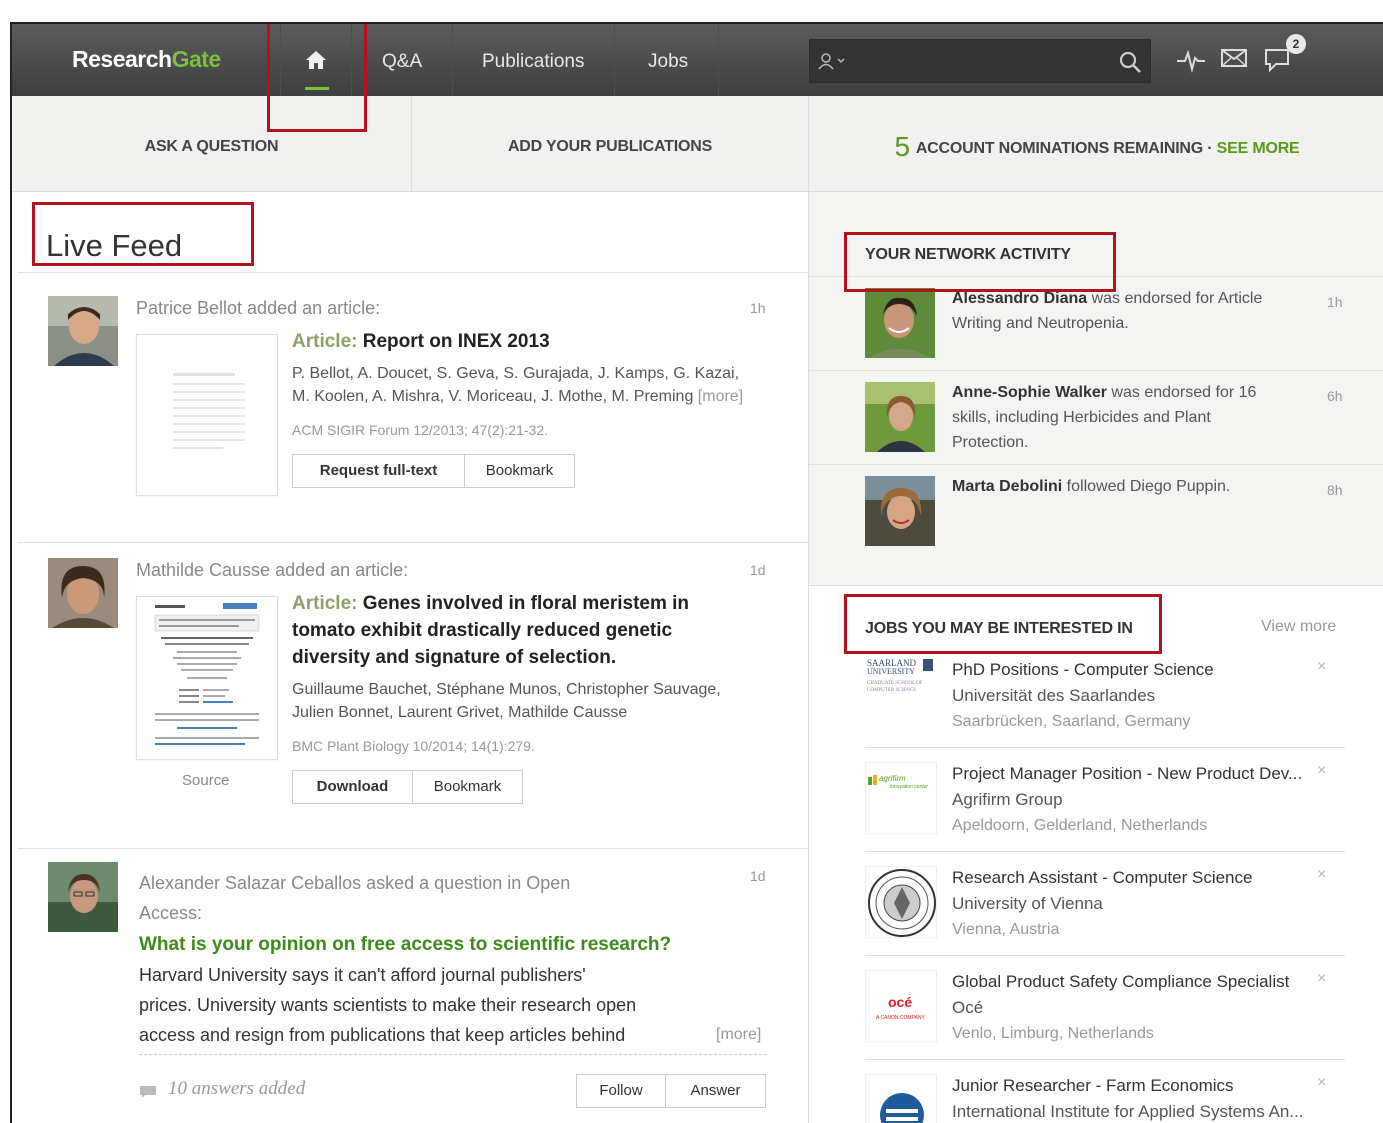  Describe the element at coordinates (715, 1091) in the screenshot. I see `answer-button: Answer` at that location.